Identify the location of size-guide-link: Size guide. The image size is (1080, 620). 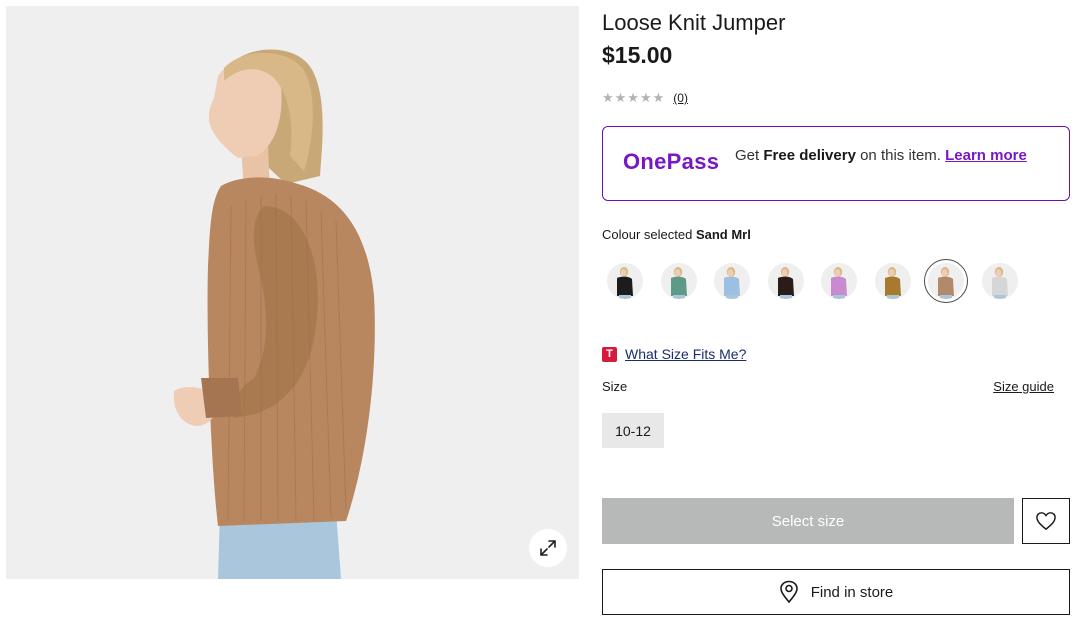
(1023, 386).